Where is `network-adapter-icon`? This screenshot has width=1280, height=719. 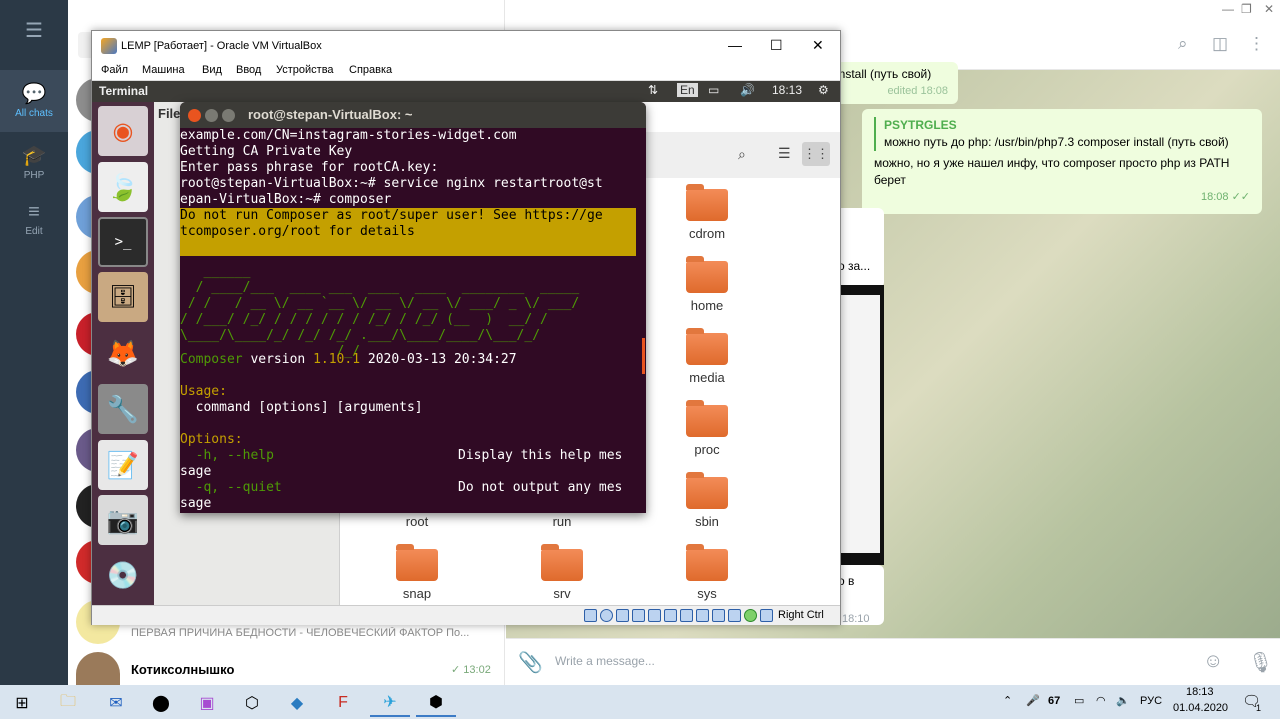 network-adapter-icon is located at coordinates (638, 615).